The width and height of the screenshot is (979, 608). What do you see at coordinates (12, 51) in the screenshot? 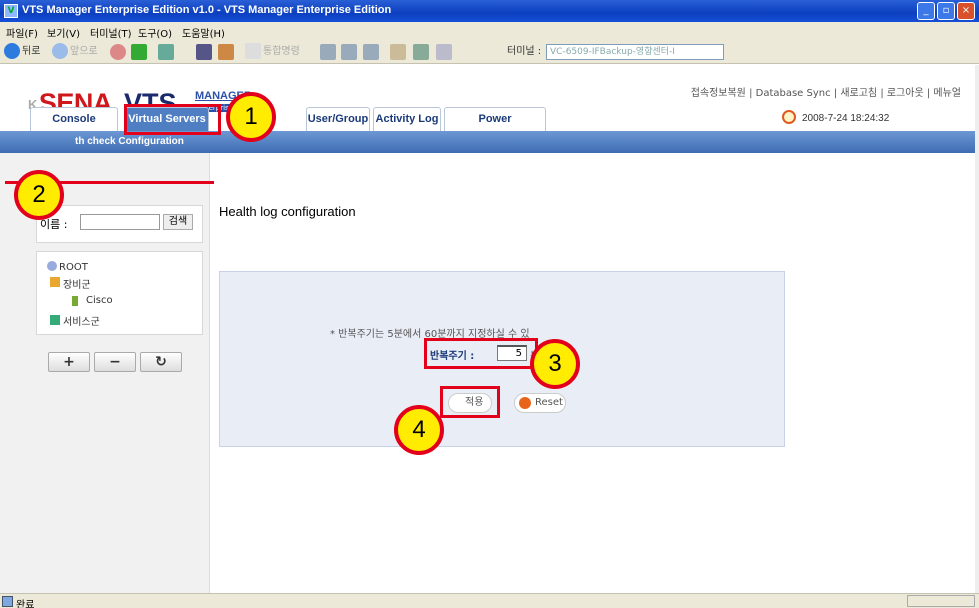
I see `back-icon` at bounding box center [12, 51].